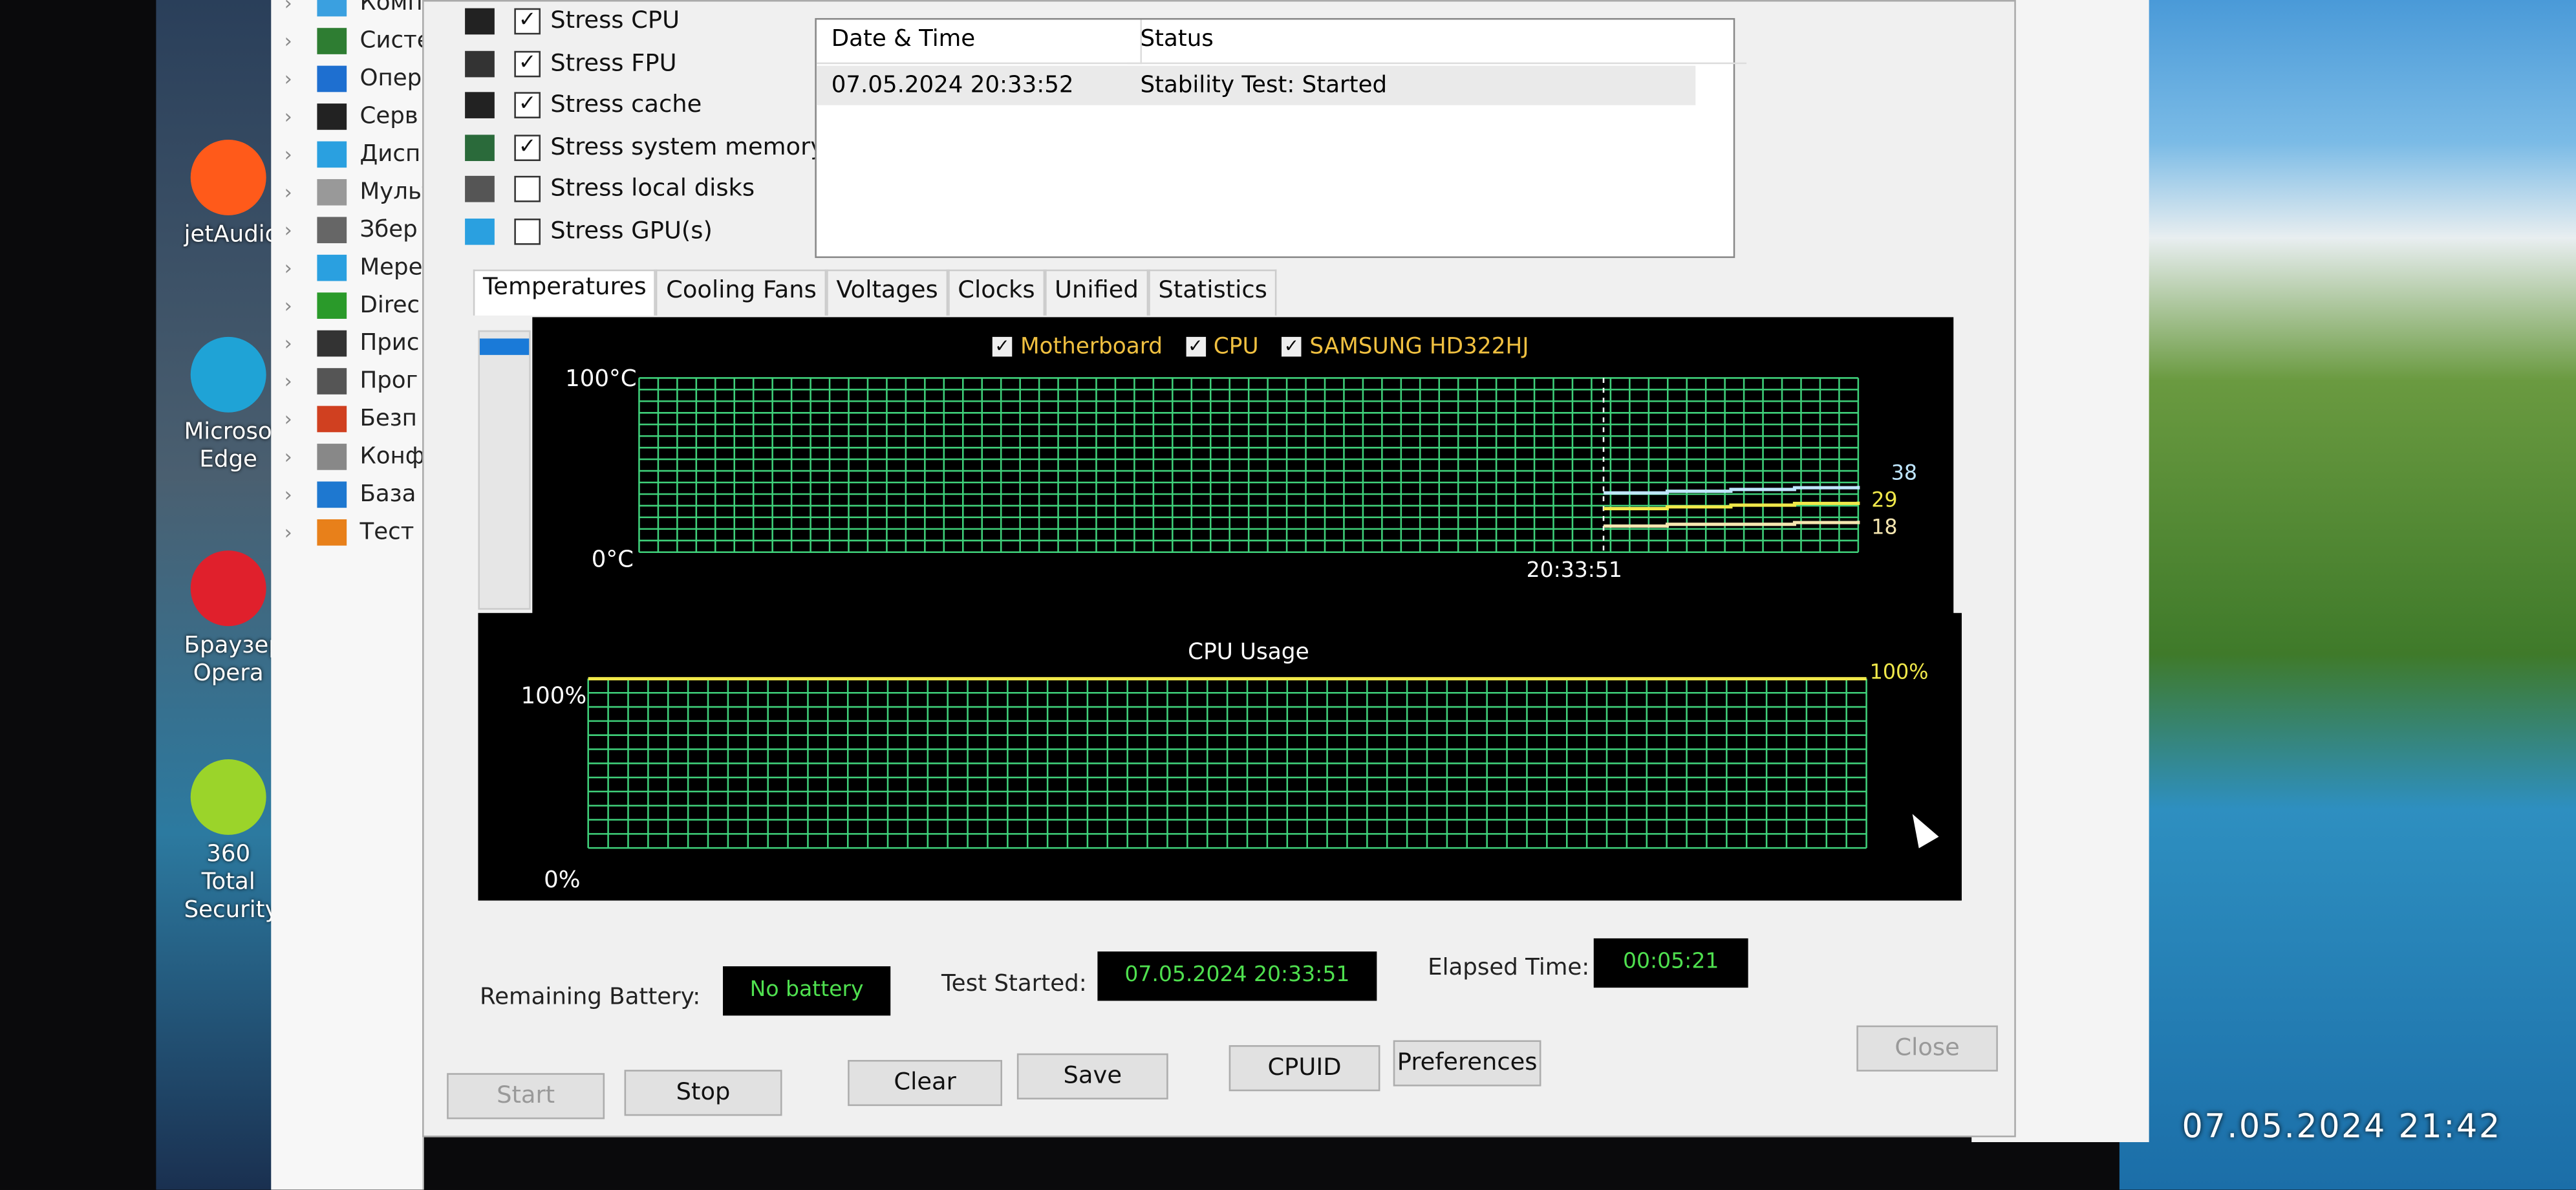  What do you see at coordinates (232, 882) in the screenshot?
I see `desktop-icon-label: 360 Total Security` at bounding box center [232, 882].